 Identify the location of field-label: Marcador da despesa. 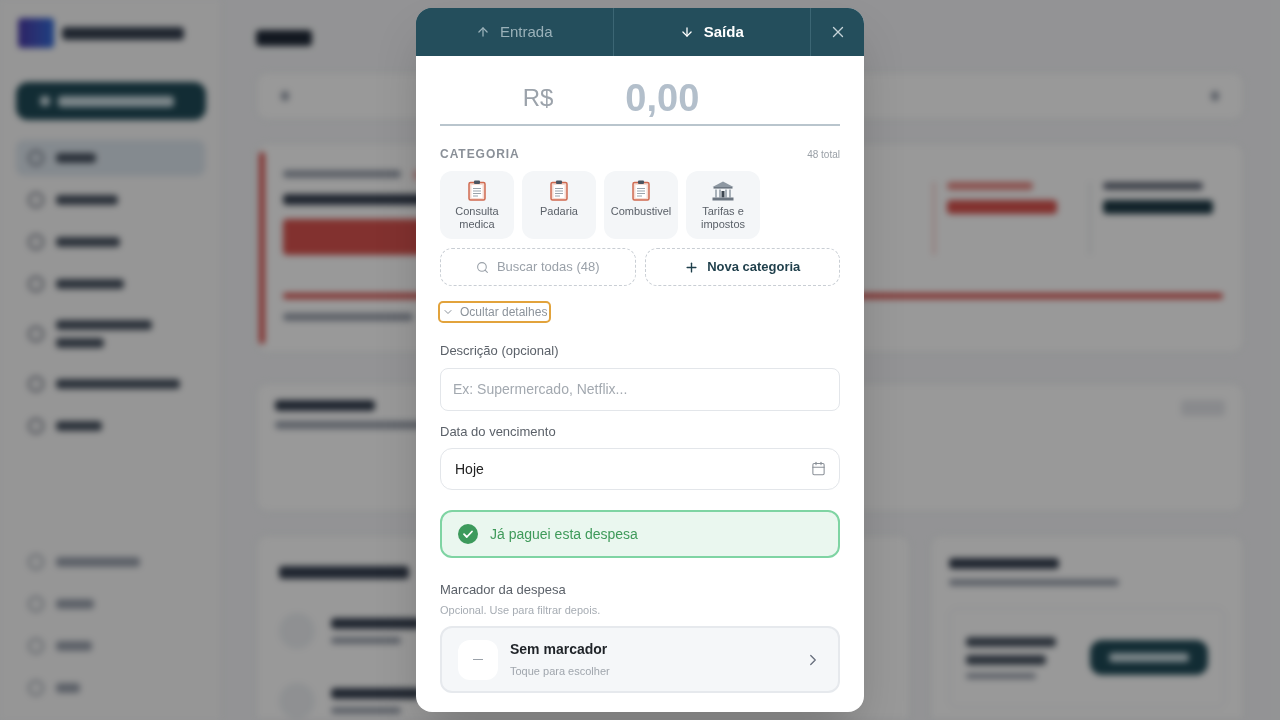
(503, 590).